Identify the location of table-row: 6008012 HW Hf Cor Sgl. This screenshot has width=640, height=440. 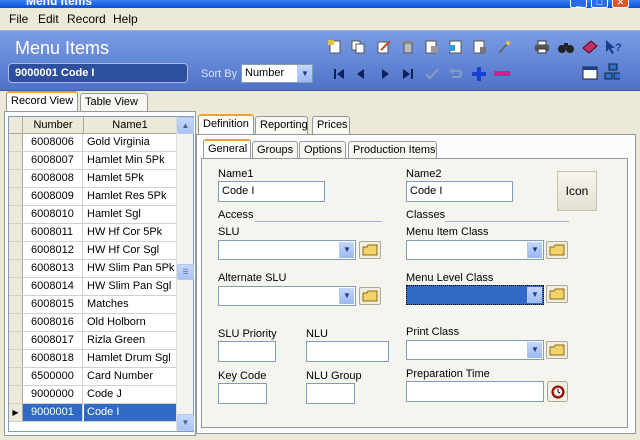
(93, 251).